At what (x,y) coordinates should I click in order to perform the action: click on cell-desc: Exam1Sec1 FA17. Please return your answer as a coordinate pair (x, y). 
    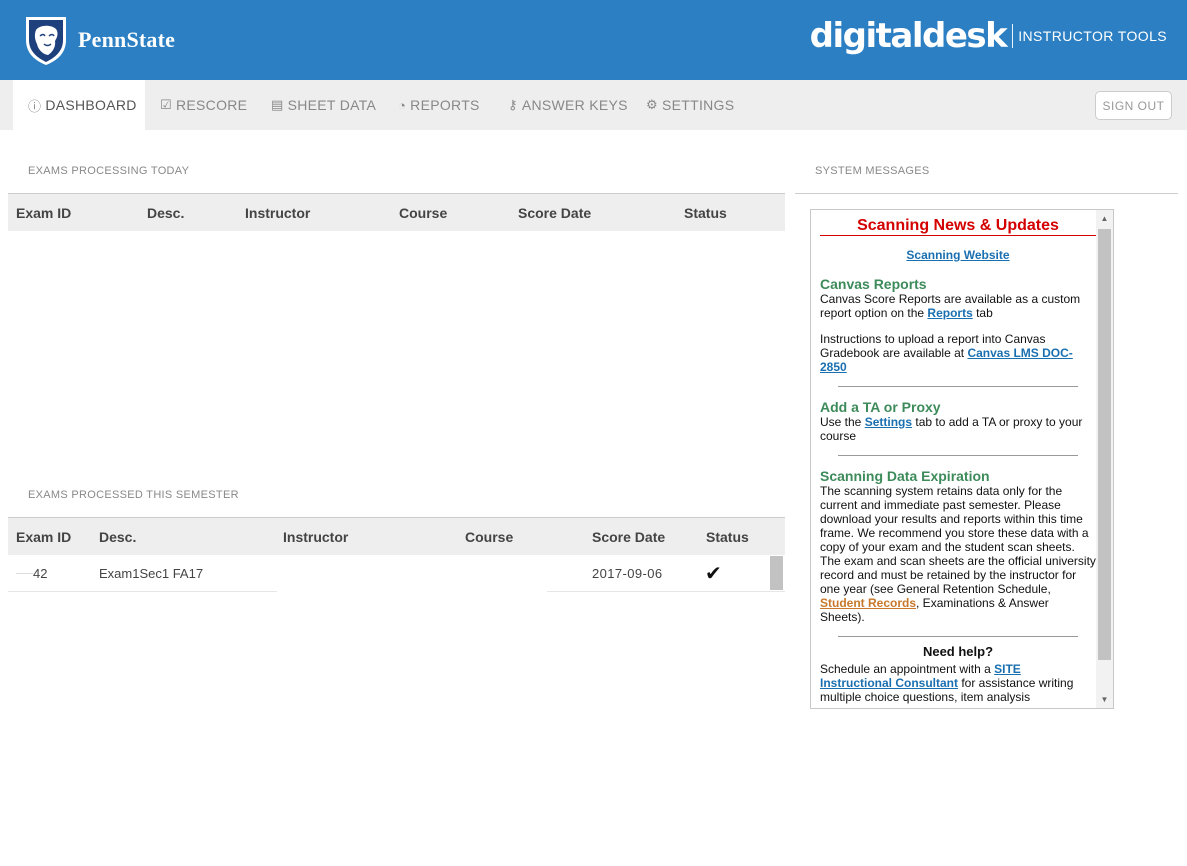
    Looking at the image, I should click on (151, 573).